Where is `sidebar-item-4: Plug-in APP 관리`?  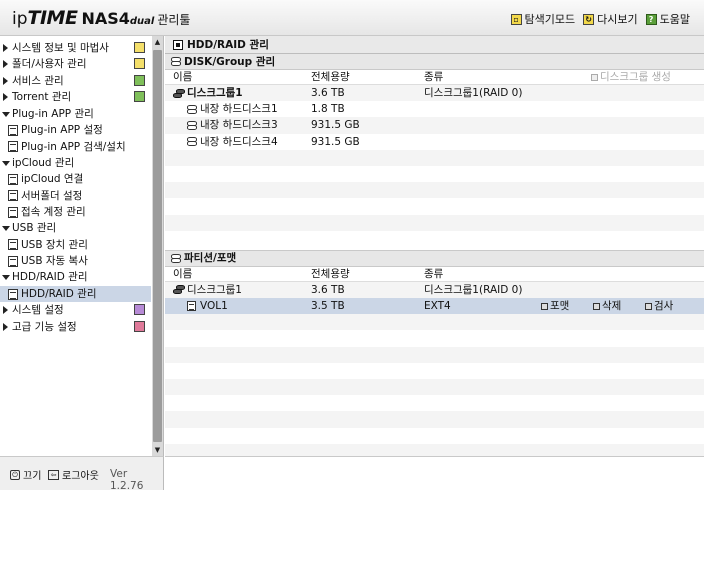 sidebar-item-4: Plug-in APP 관리 is located at coordinates (75, 114).